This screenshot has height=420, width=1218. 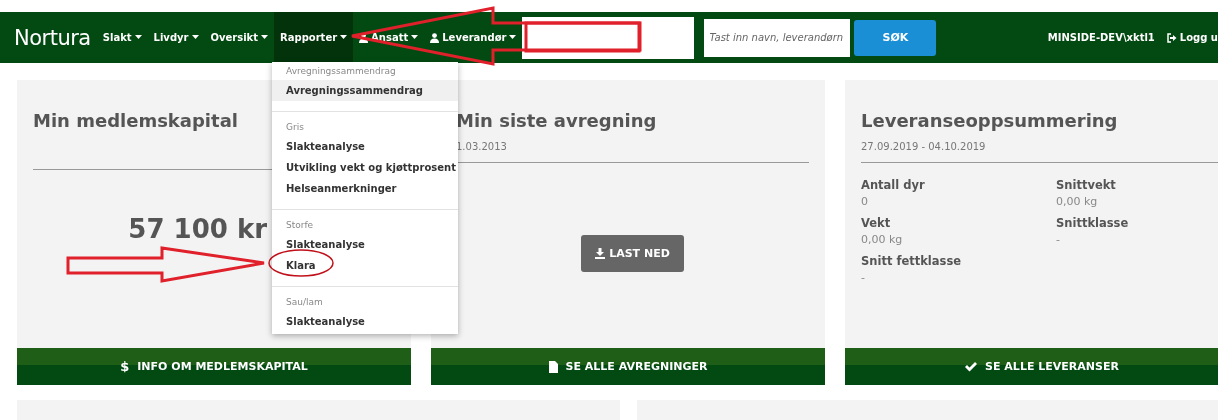 I want to click on nav-menu: Ansatt, so click(x=389, y=37).